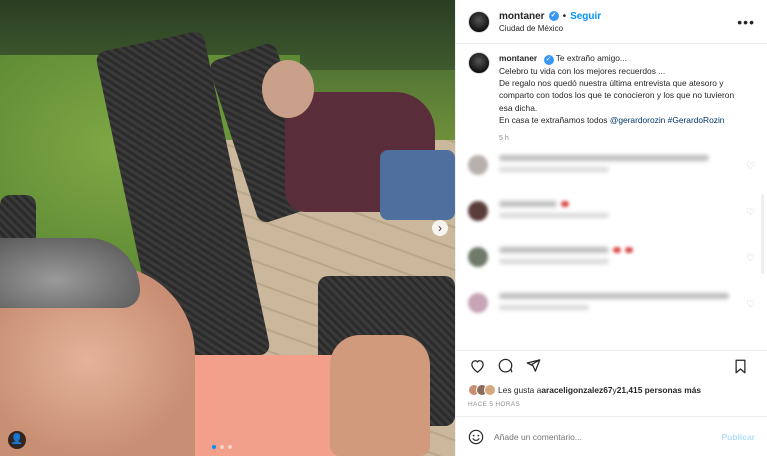 This screenshot has height=456, width=767. Describe the element at coordinates (417, 185) in the screenshot. I see `photo-man-jeans` at that location.